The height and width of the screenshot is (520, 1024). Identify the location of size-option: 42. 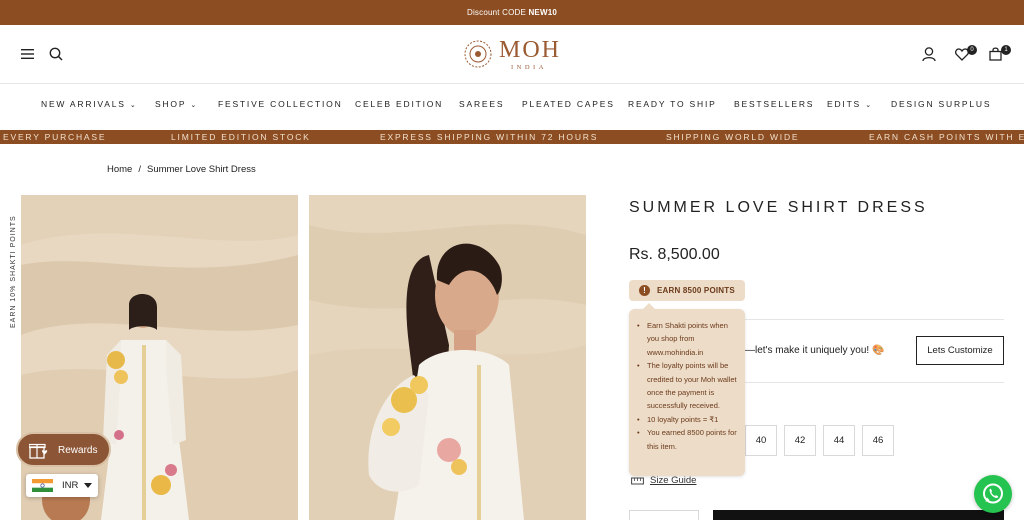
(800, 440).